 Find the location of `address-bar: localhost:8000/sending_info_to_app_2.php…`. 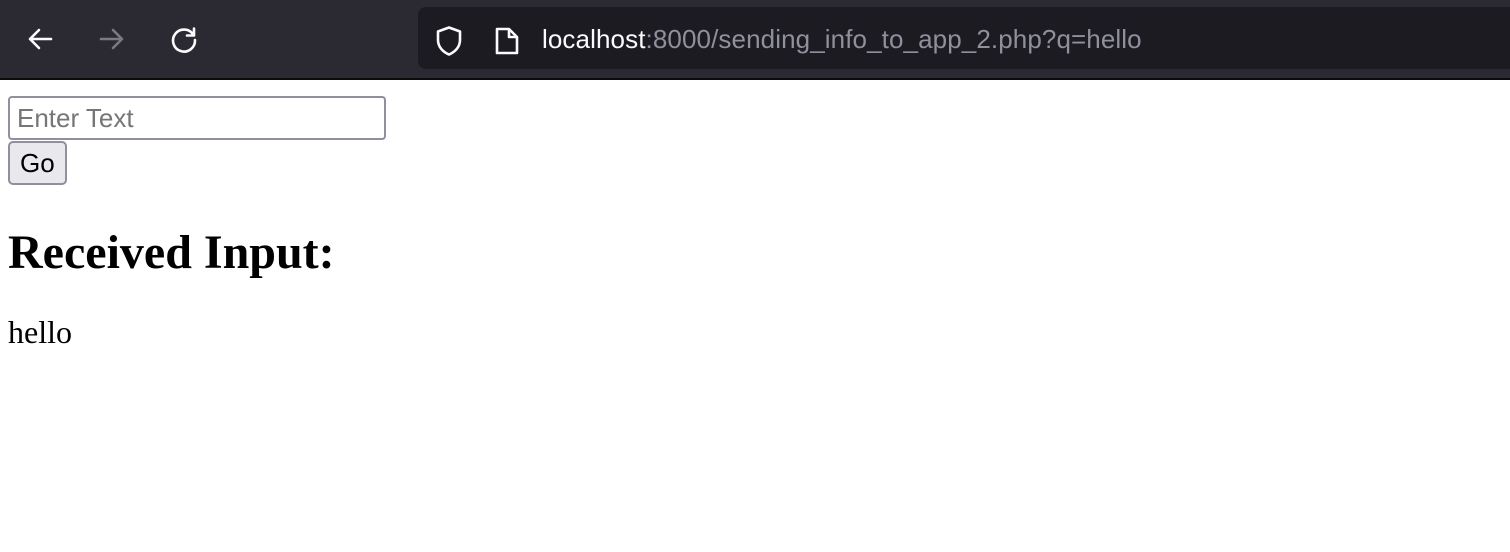

address-bar: localhost:8000/sending_info_to_app_2.php… is located at coordinates (964, 38).